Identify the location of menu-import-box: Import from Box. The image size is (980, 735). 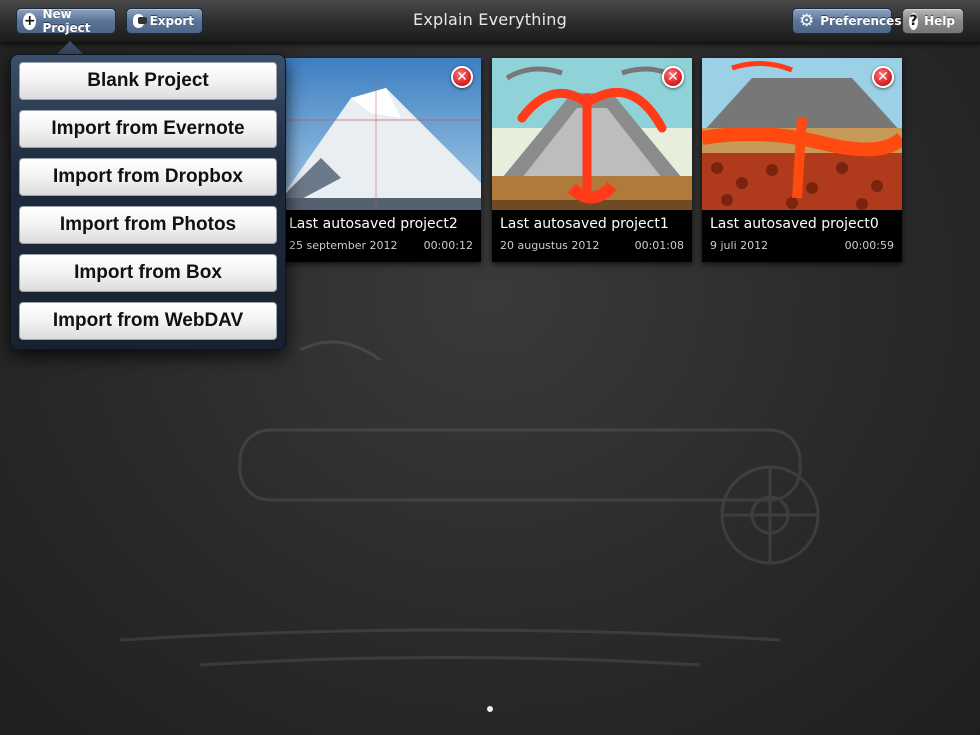
(148, 273).